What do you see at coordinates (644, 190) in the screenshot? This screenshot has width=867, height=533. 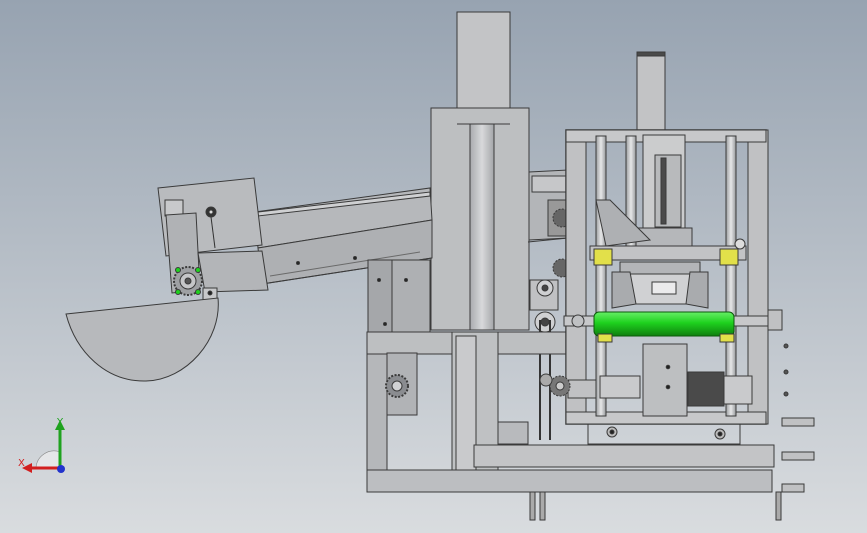 I see `actuator-block` at bounding box center [644, 190].